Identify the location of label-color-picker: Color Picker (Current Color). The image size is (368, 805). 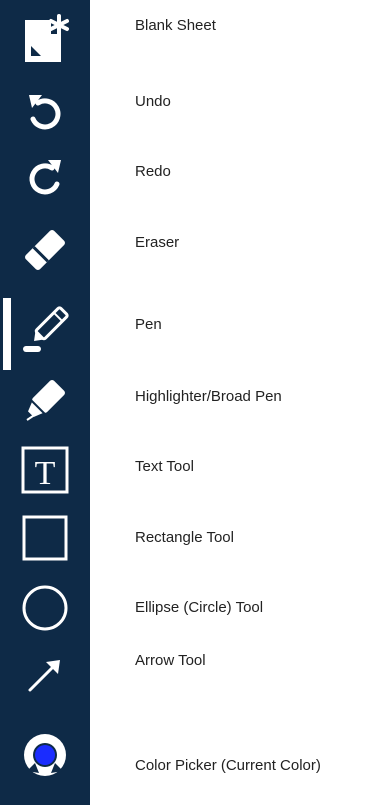
(228, 765).